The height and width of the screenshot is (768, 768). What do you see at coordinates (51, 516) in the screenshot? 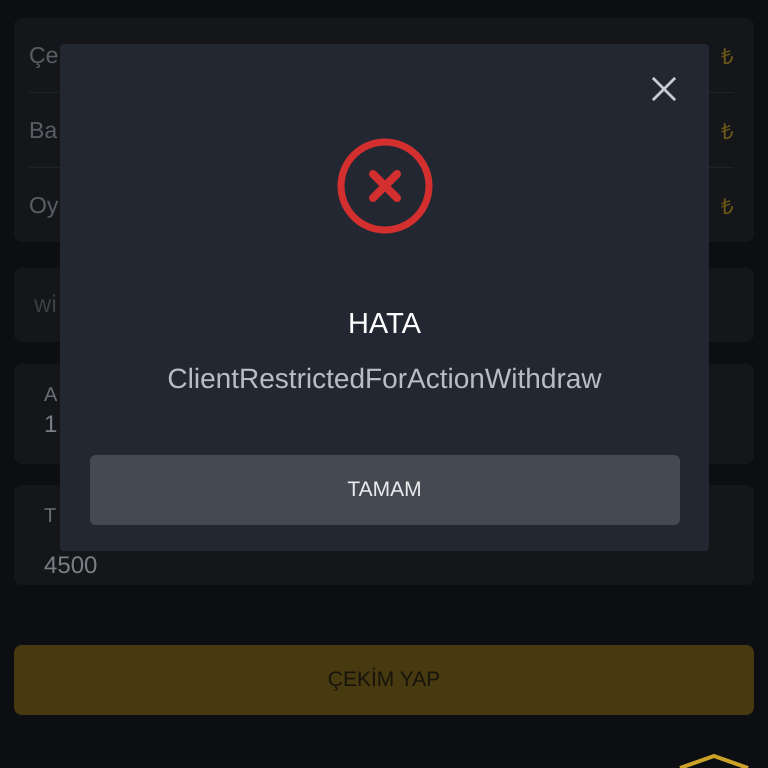
I see `field-label: T` at bounding box center [51, 516].